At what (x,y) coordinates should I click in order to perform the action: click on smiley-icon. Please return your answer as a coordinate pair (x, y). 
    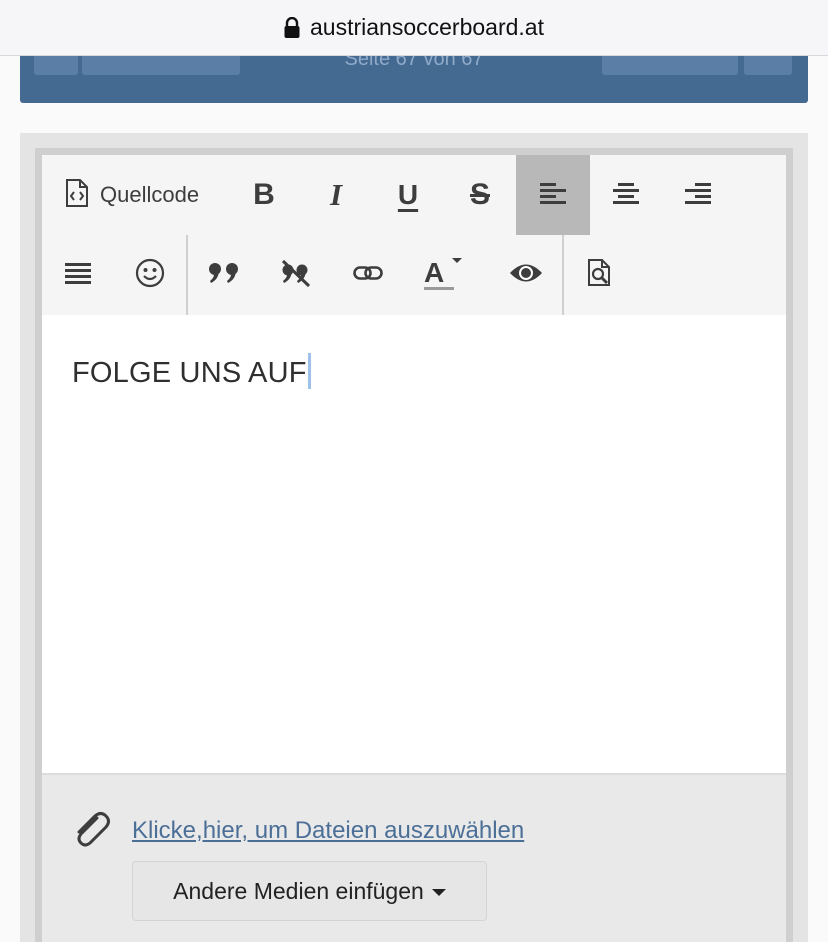
    Looking at the image, I should click on (150, 275).